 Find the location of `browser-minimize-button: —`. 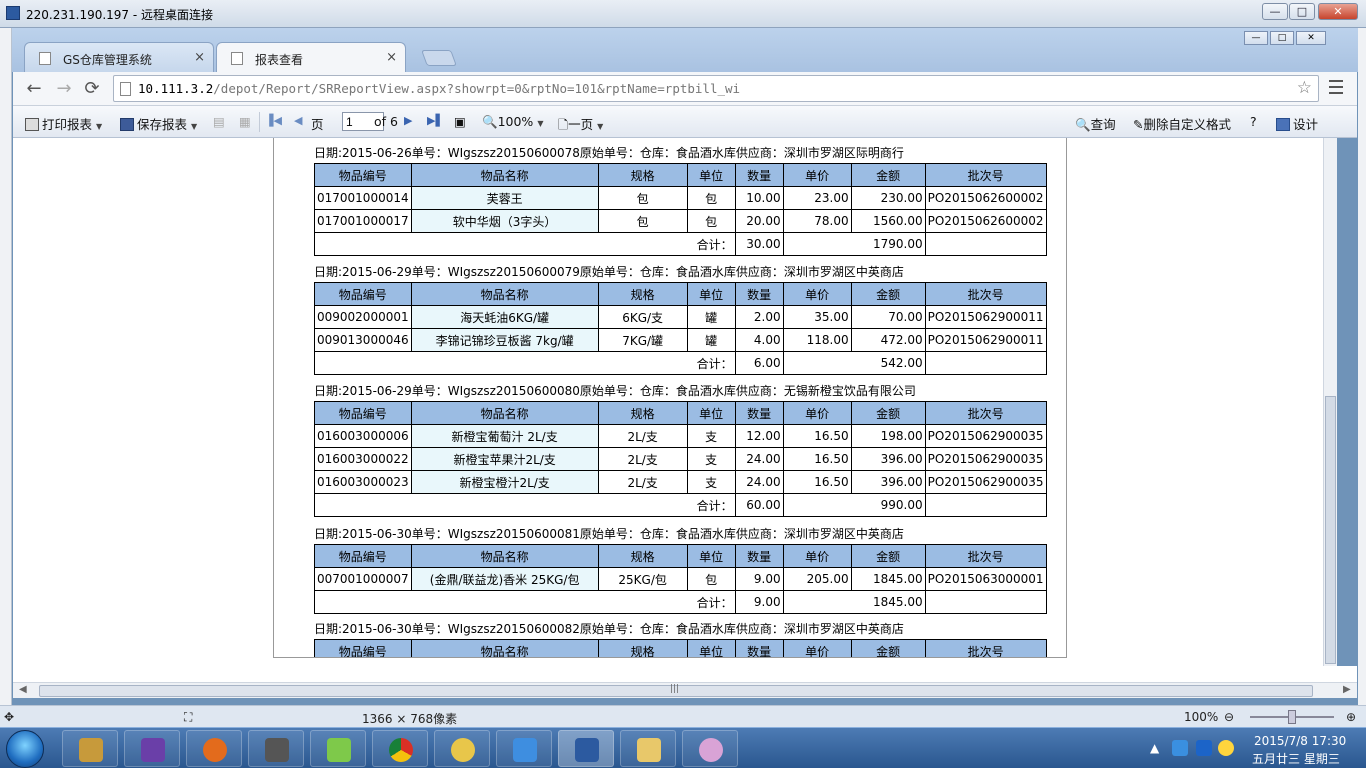

browser-minimize-button: — is located at coordinates (1256, 38).